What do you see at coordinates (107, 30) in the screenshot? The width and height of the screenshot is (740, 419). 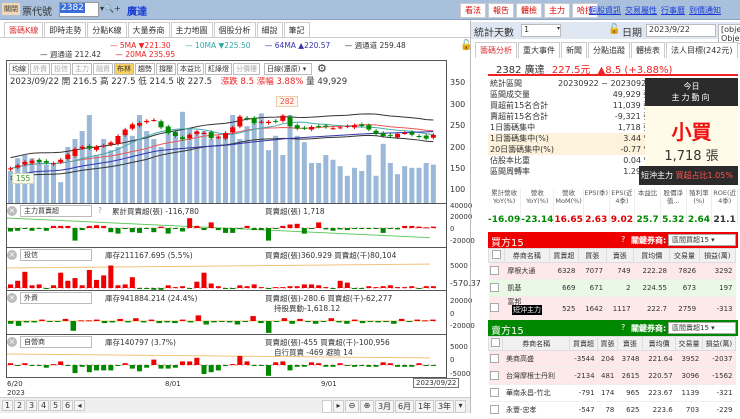 I see `tab-branch-k: 分點K線` at bounding box center [107, 30].